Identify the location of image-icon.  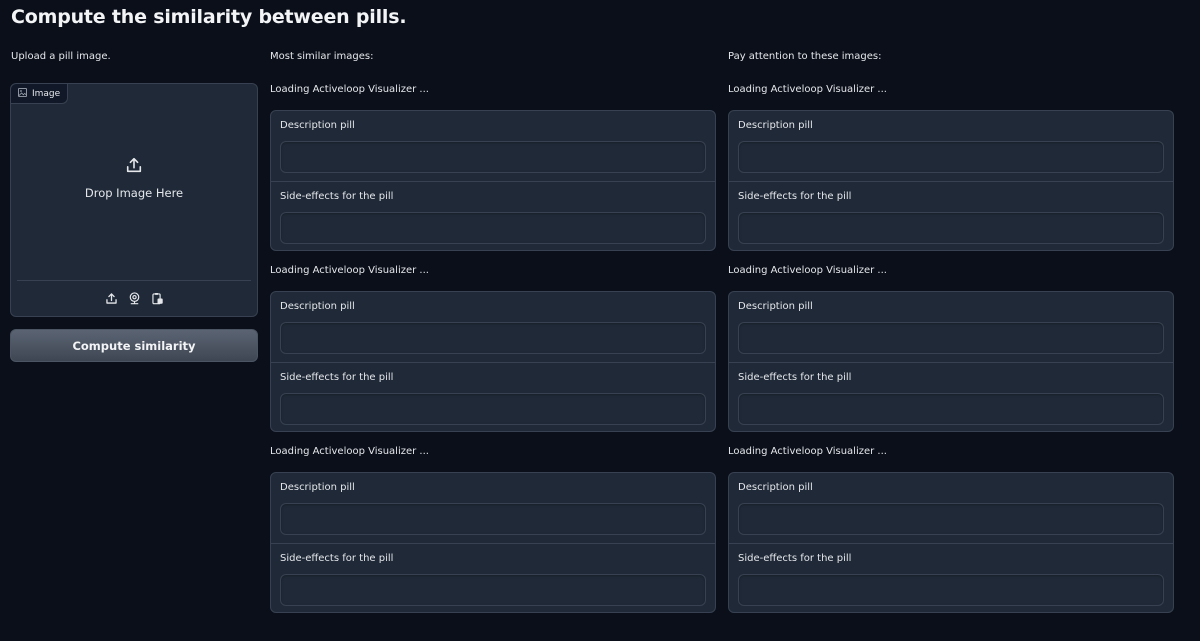
(22, 93).